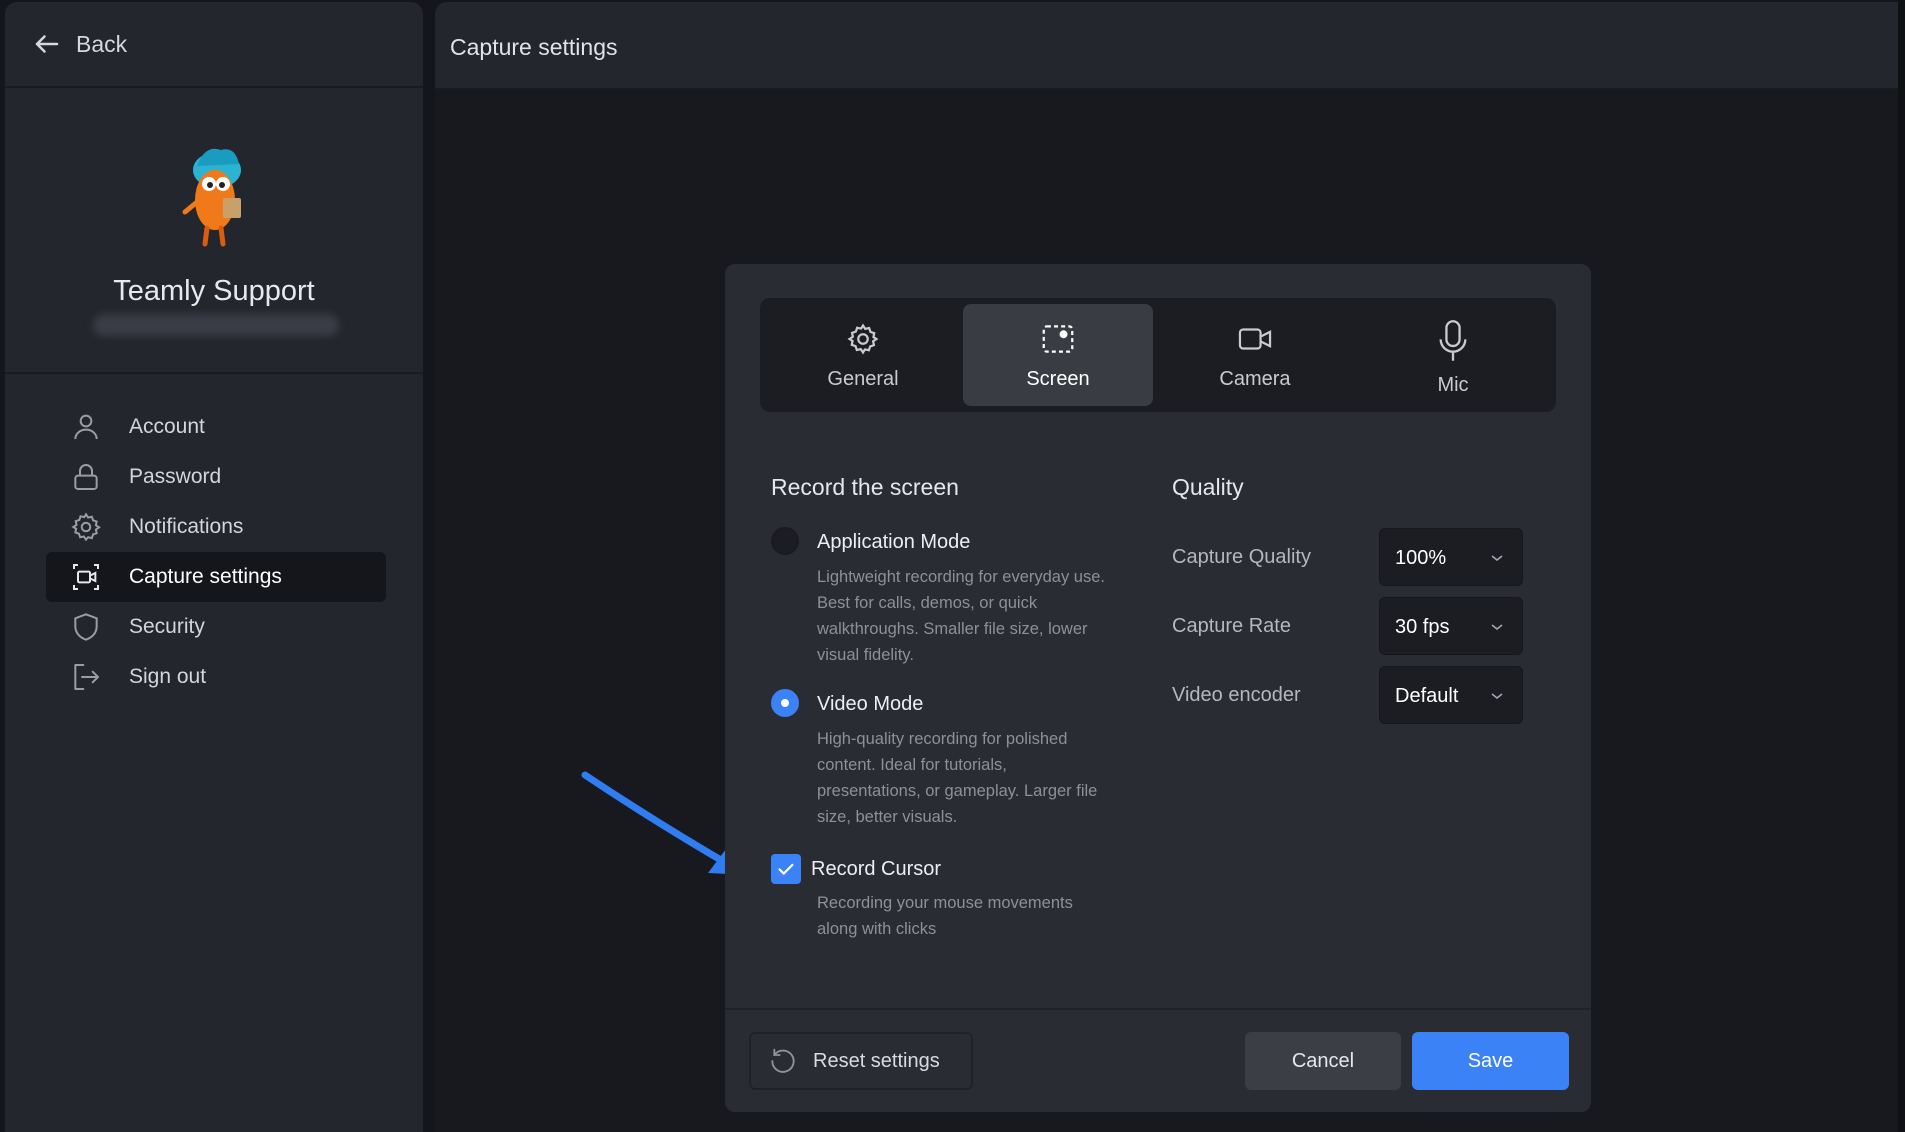 This screenshot has width=1905, height=1132. I want to click on sidebar-item-label: Password, so click(175, 476).